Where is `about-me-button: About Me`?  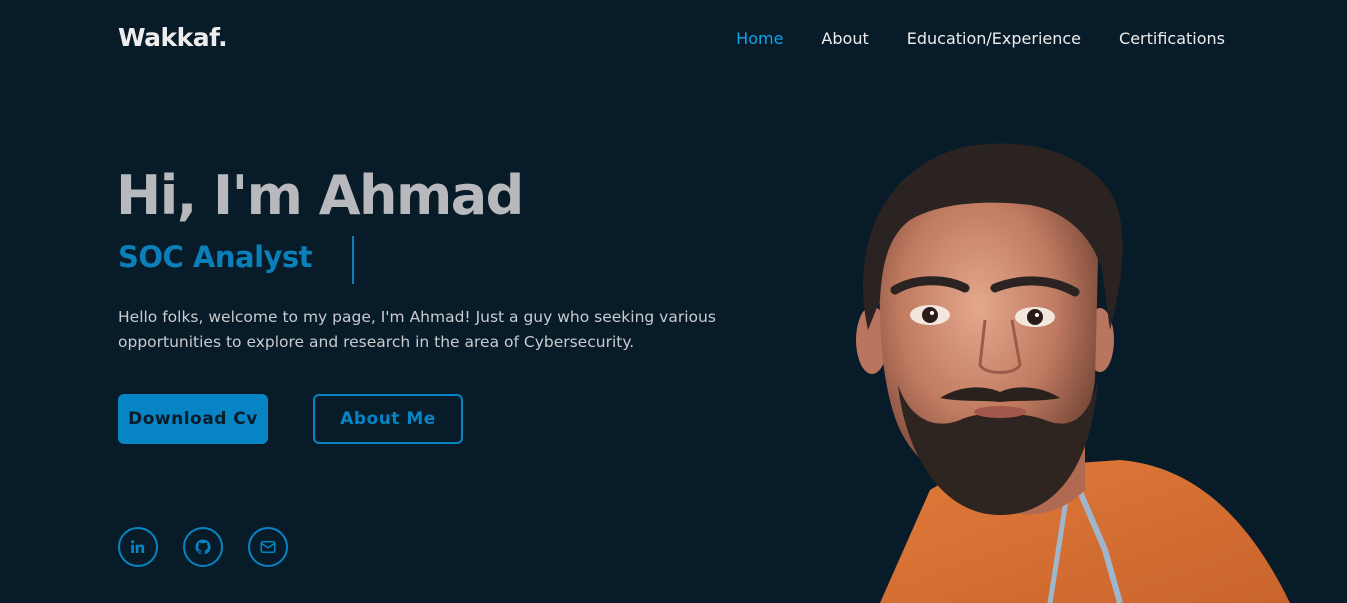 about-me-button: About Me is located at coordinates (388, 419).